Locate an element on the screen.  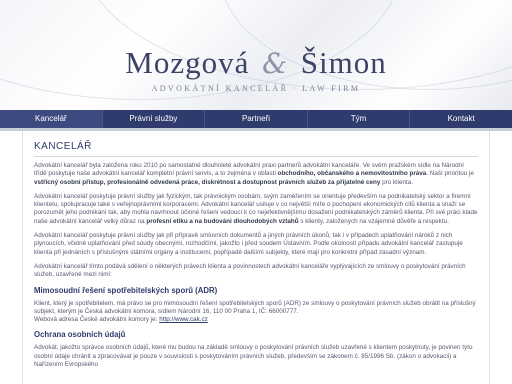
logo-tagline: ADVOKÁTNÍ KANCELÁŘ · LAW FIRM is located at coordinates (256, 88).